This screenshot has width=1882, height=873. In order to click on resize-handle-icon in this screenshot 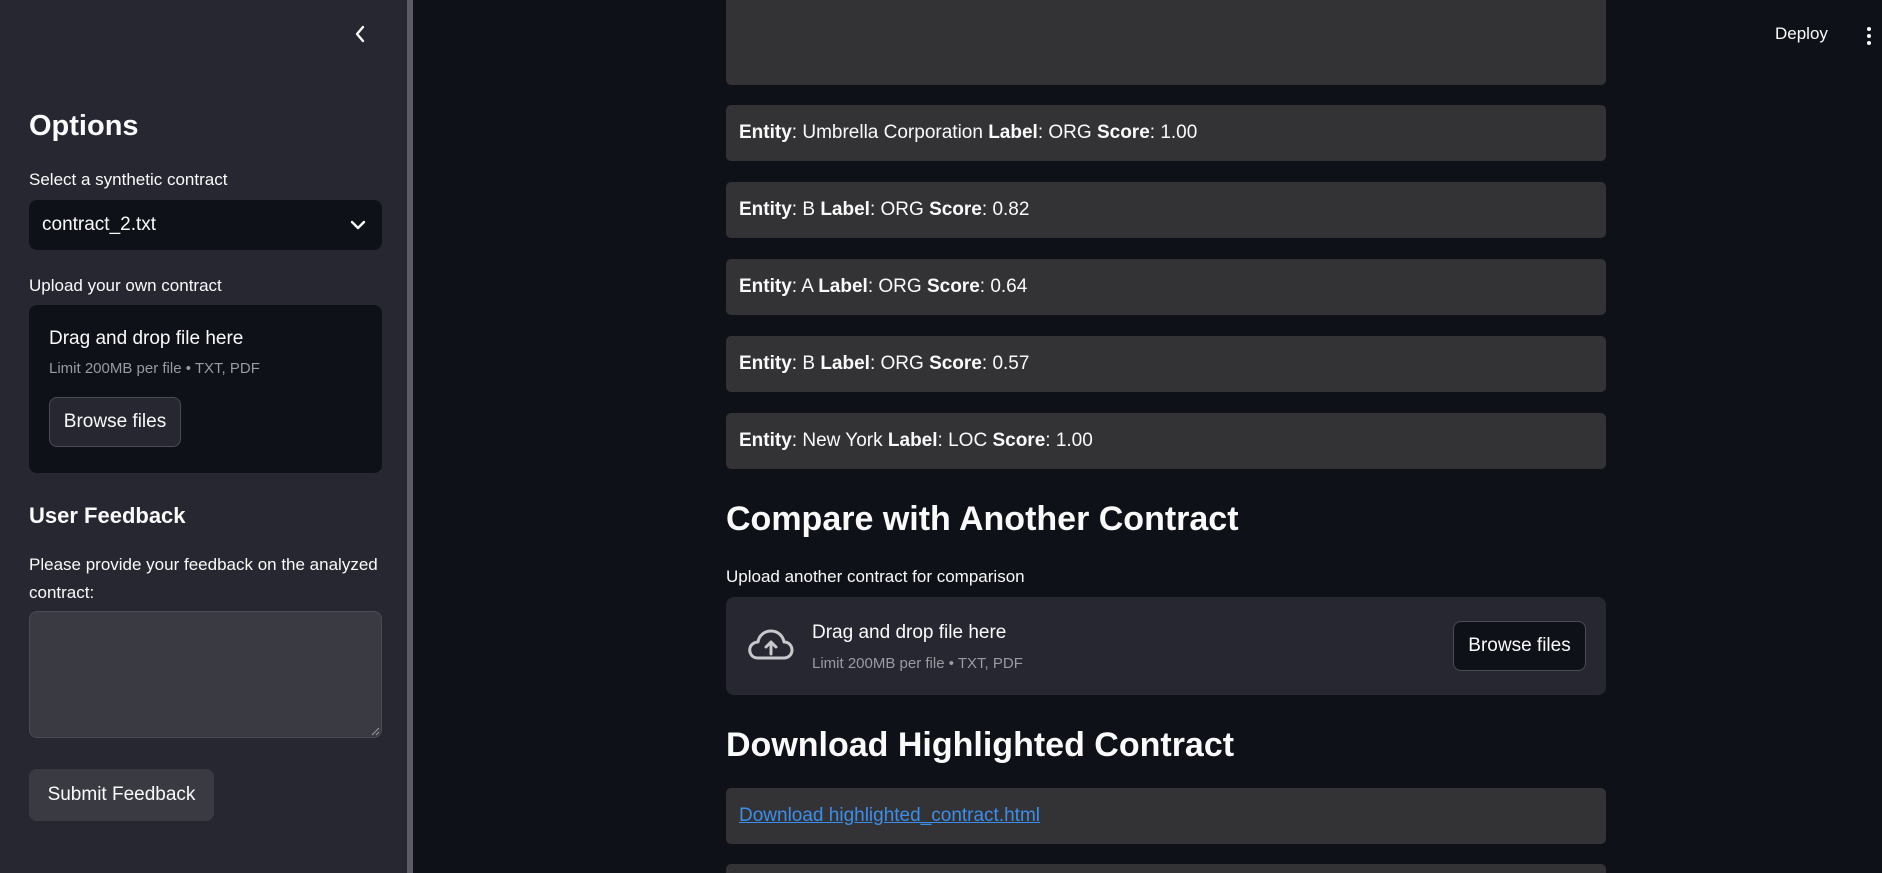, I will do `click(375, 731)`.